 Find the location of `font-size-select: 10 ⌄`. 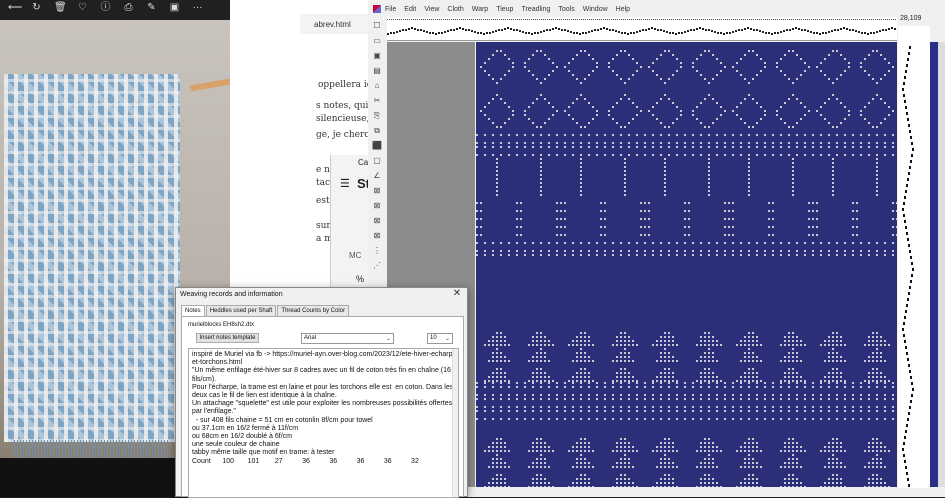

font-size-select: 10 ⌄ is located at coordinates (440, 338).